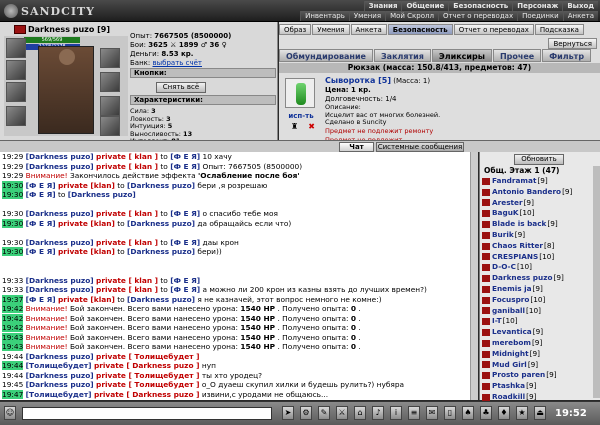 This screenshot has height=425, width=600. I want to click on profile-tab: Подсказка, so click(559, 29).